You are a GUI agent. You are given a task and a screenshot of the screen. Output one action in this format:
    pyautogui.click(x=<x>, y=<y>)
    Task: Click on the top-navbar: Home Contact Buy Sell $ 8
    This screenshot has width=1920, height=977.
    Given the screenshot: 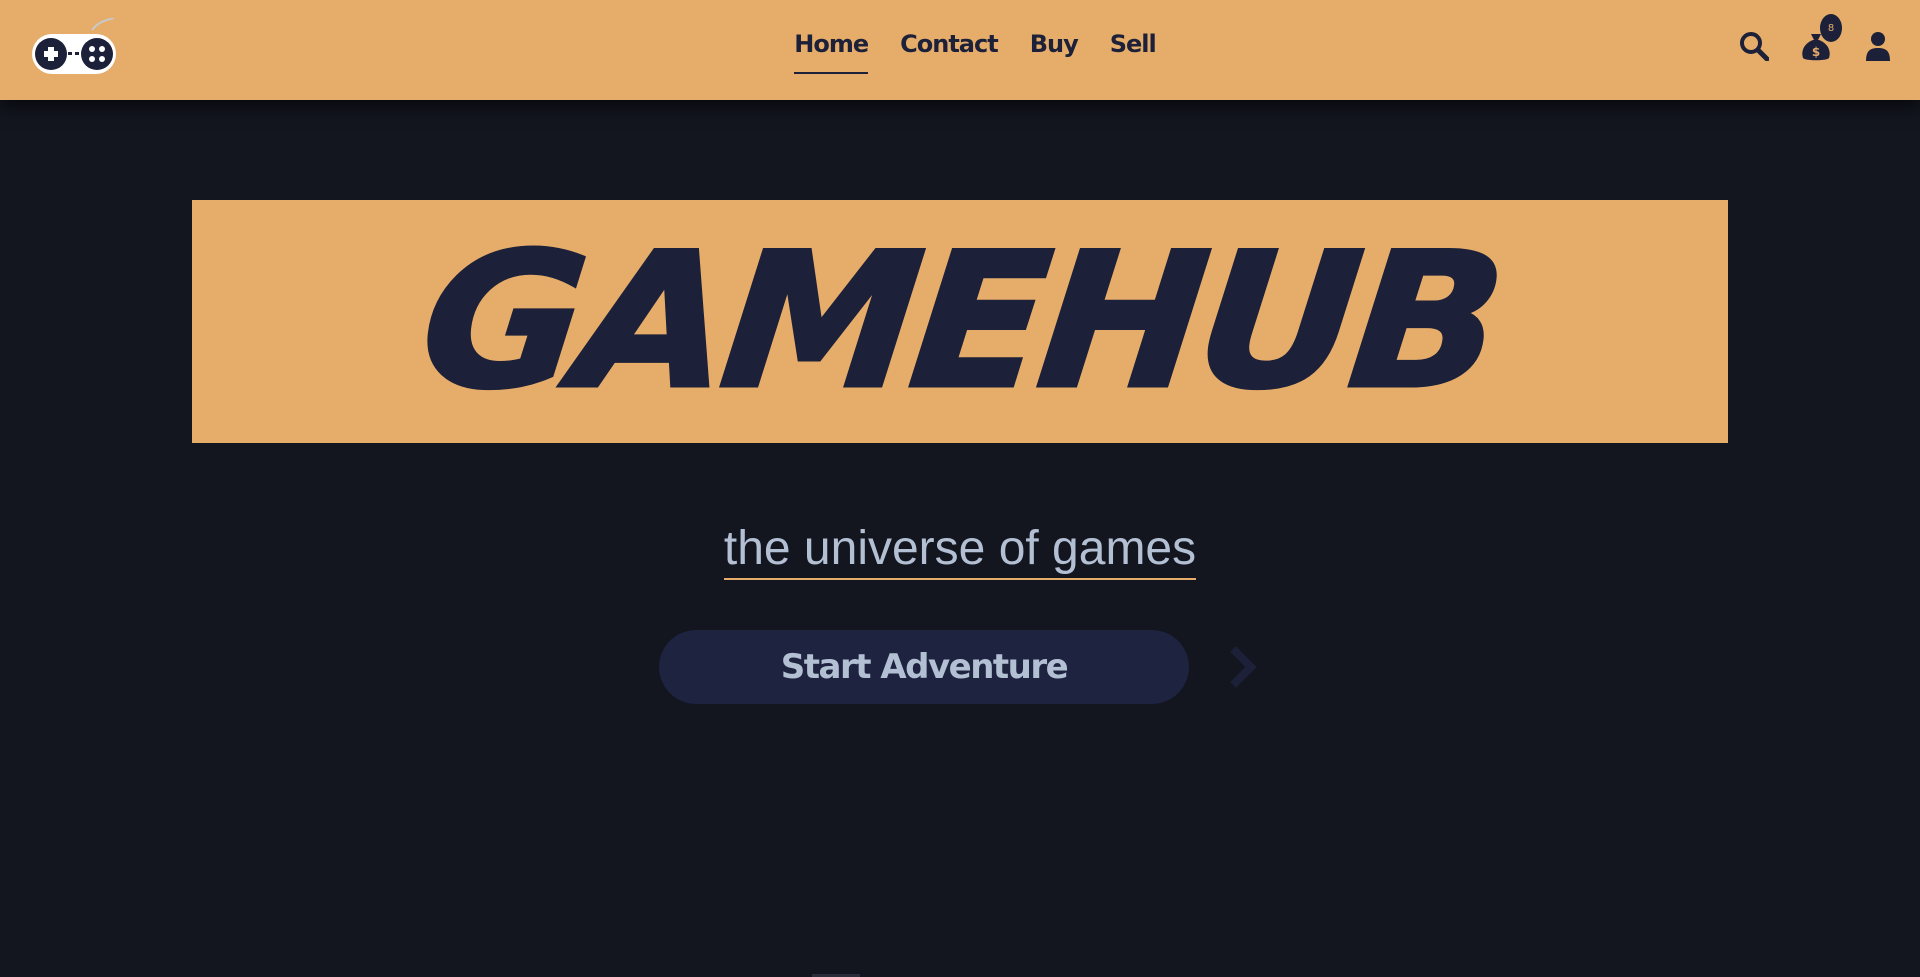 What is the action you would take?
    pyautogui.click(x=960, y=50)
    